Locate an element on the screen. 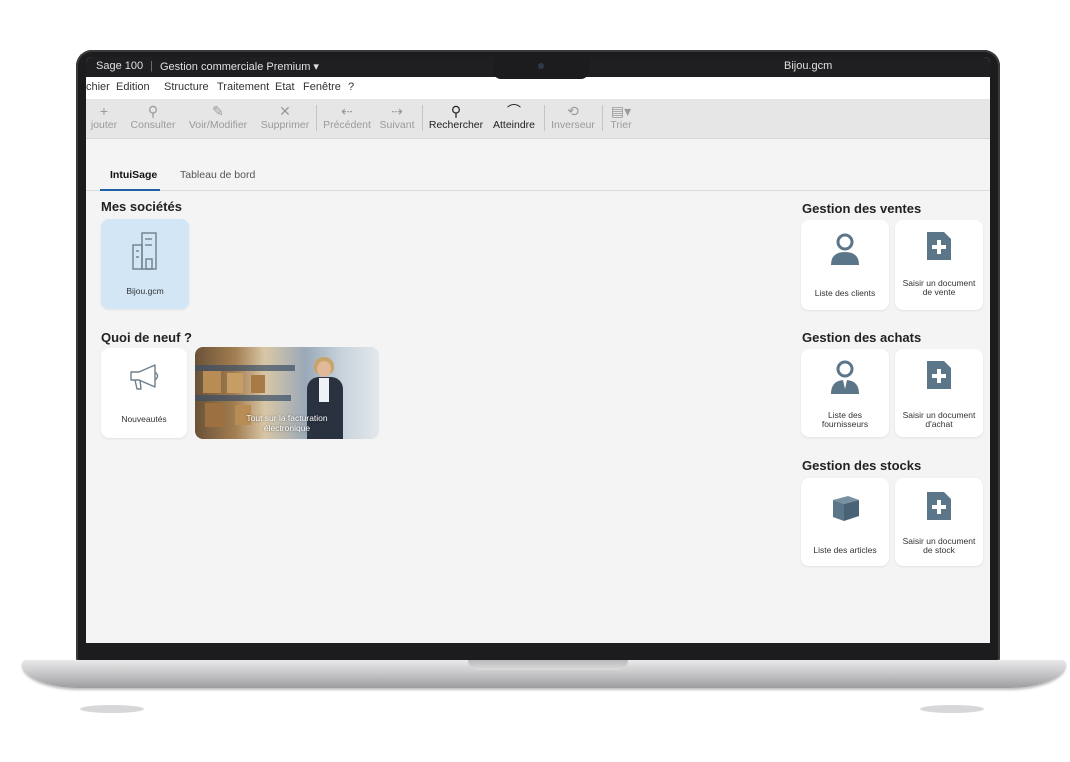  photo-shelf is located at coordinates (243, 398).